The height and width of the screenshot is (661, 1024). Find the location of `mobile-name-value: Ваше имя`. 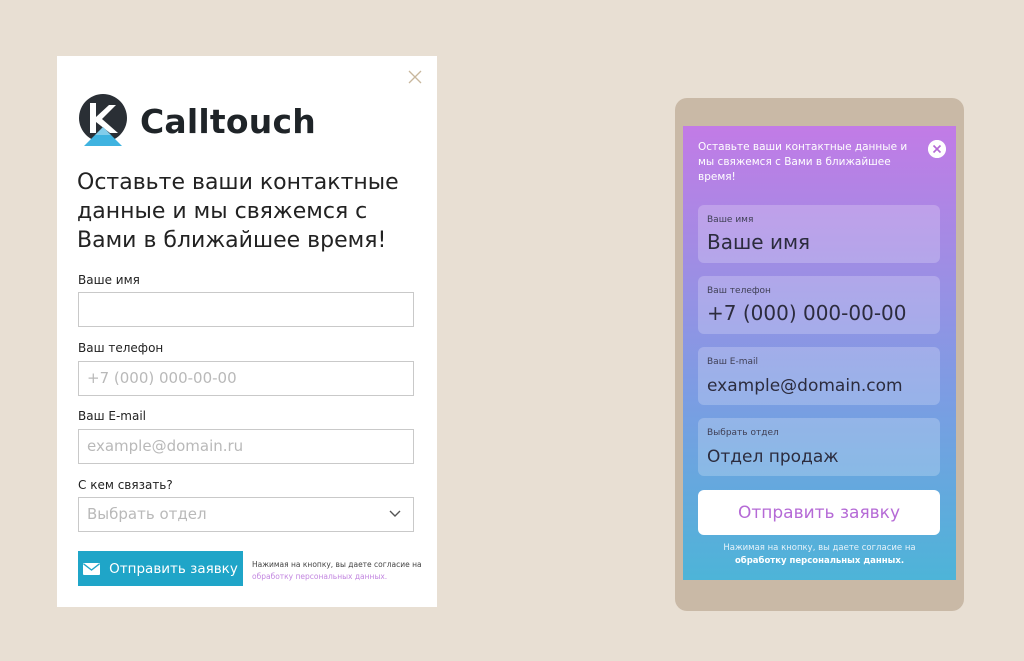

mobile-name-value: Ваше имя is located at coordinates (759, 242).